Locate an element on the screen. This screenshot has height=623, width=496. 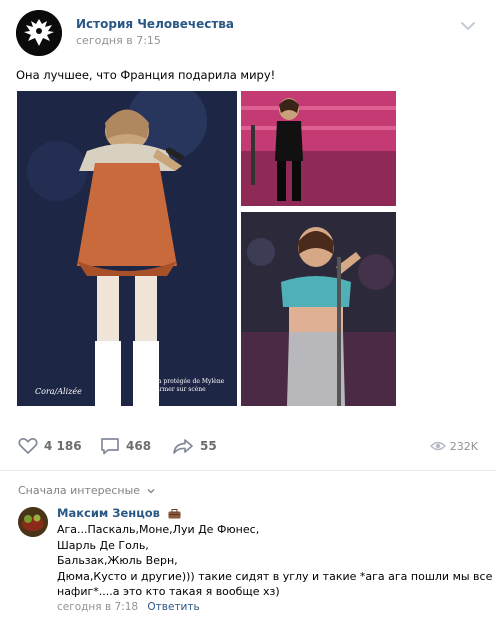
comment-line: Ага...Паскаль,Моне,Луи Де Фюнес, is located at coordinates (158, 529).